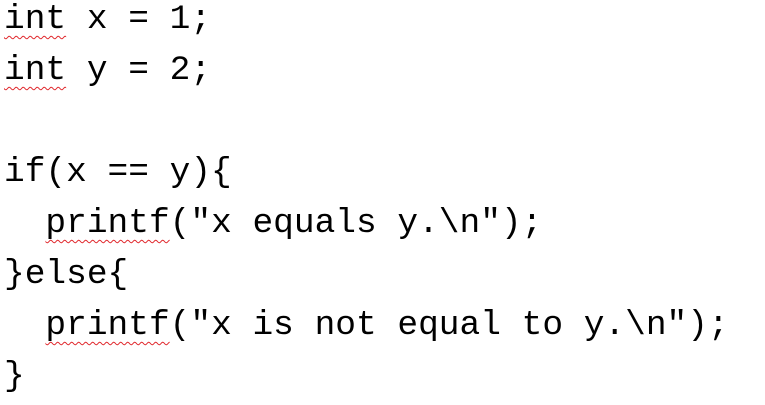 The width and height of the screenshot is (765, 405). I want to click on code-text: x = 1;, so click(139, 19).